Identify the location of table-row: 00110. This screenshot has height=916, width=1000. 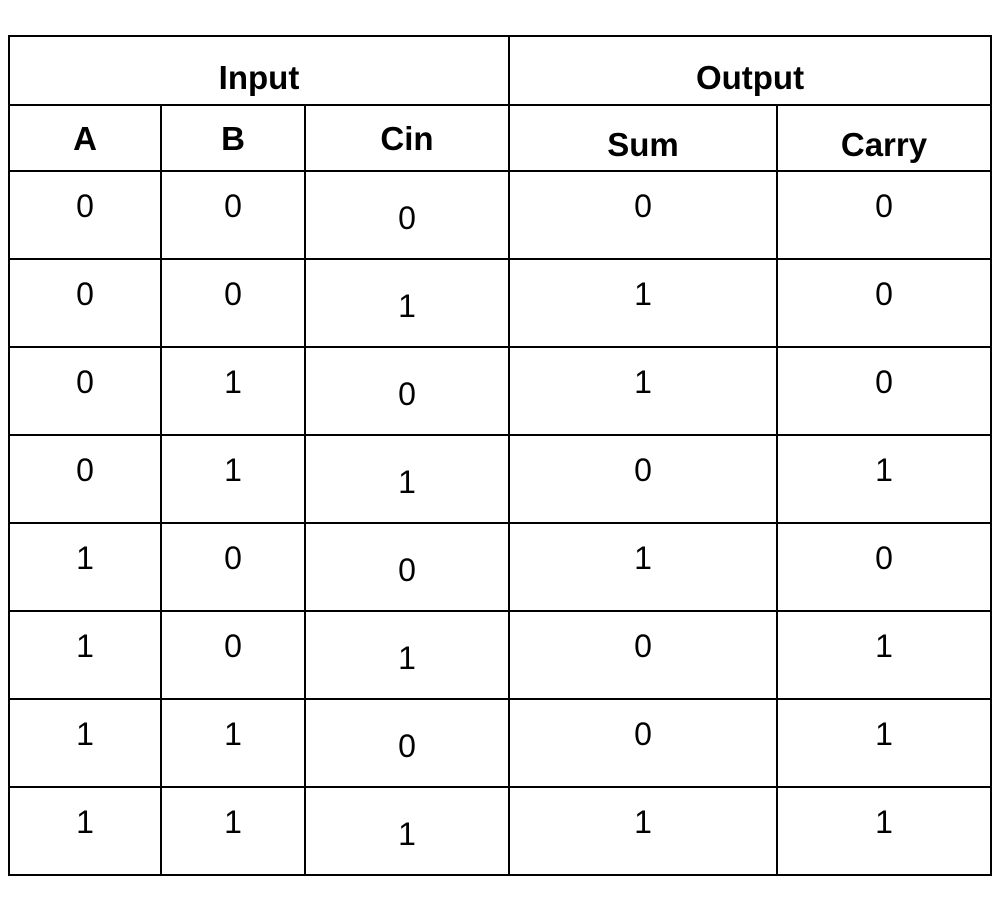
(500, 303).